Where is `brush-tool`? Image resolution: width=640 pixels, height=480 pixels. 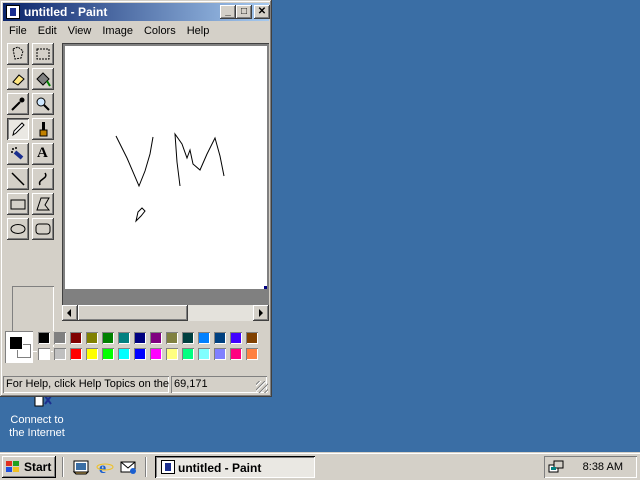 brush-tool is located at coordinates (43, 129).